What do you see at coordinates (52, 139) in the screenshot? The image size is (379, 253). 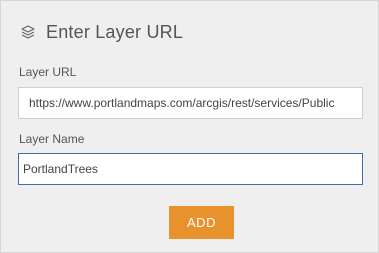 I see `layer-name-label: Layer Name` at bounding box center [52, 139].